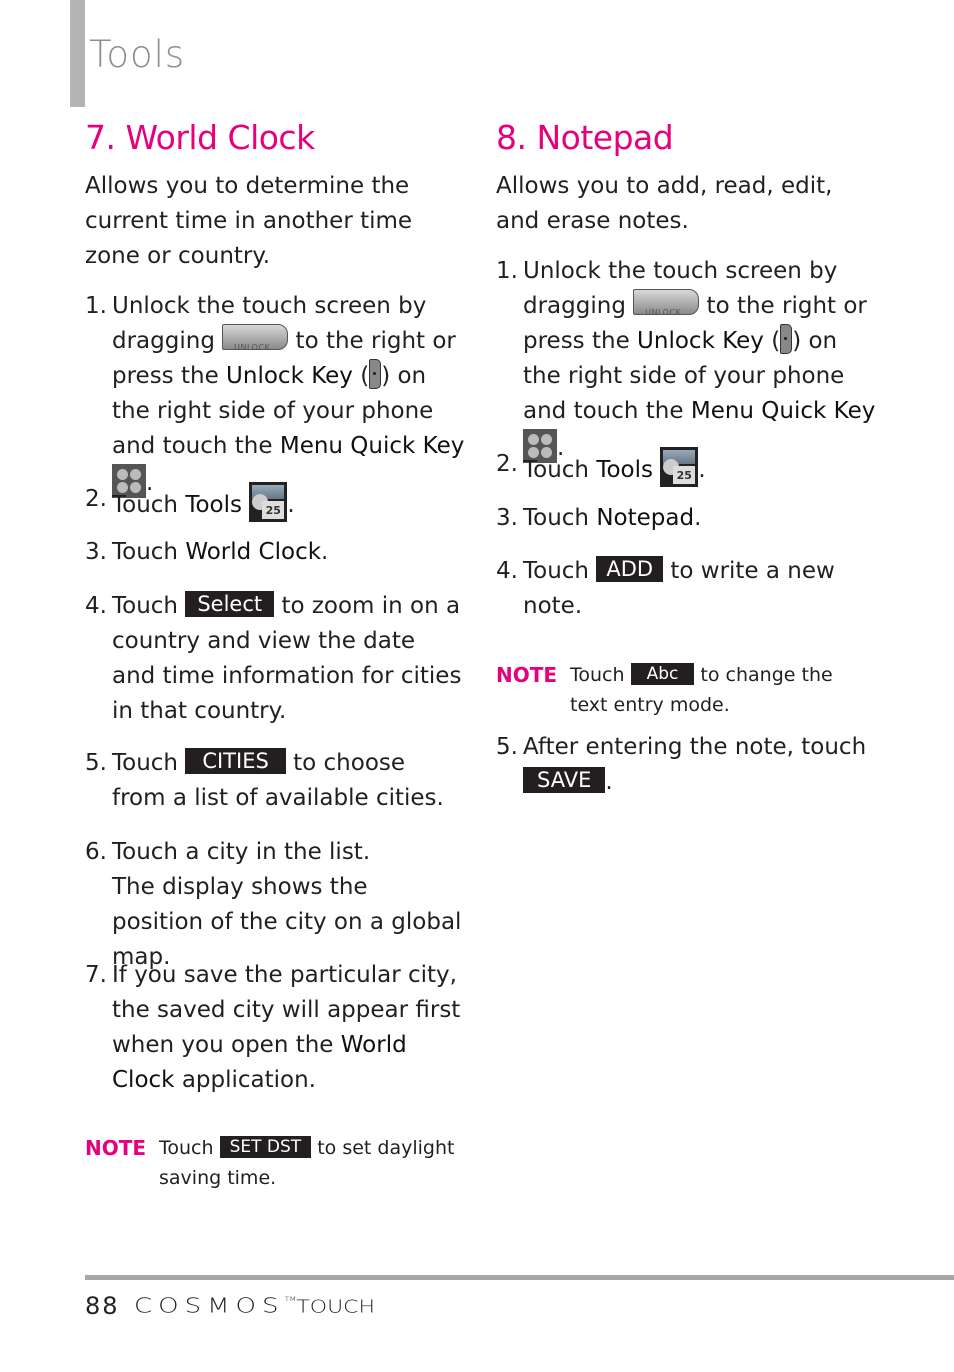  I want to click on step-2: 2. Touch Tools 25., so click(275, 502).